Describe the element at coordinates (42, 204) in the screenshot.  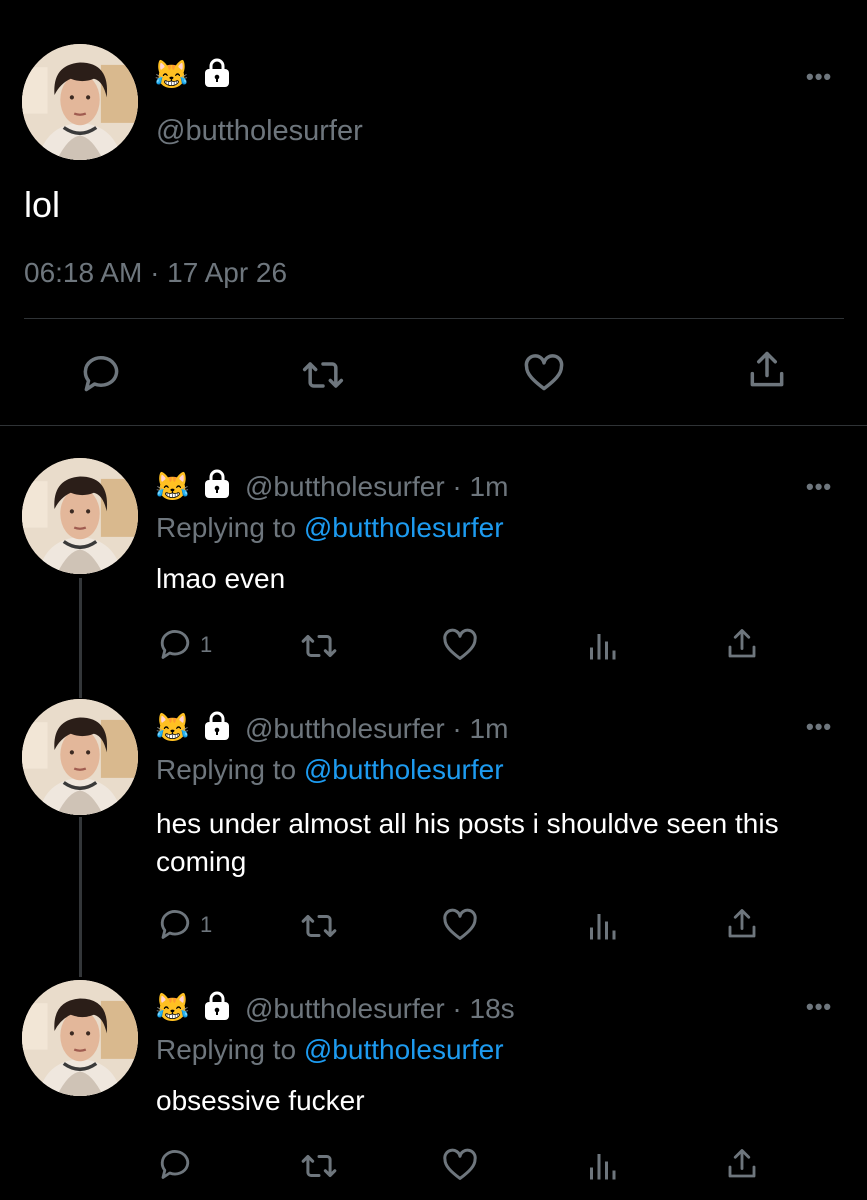
I see `post-text: lol` at that location.